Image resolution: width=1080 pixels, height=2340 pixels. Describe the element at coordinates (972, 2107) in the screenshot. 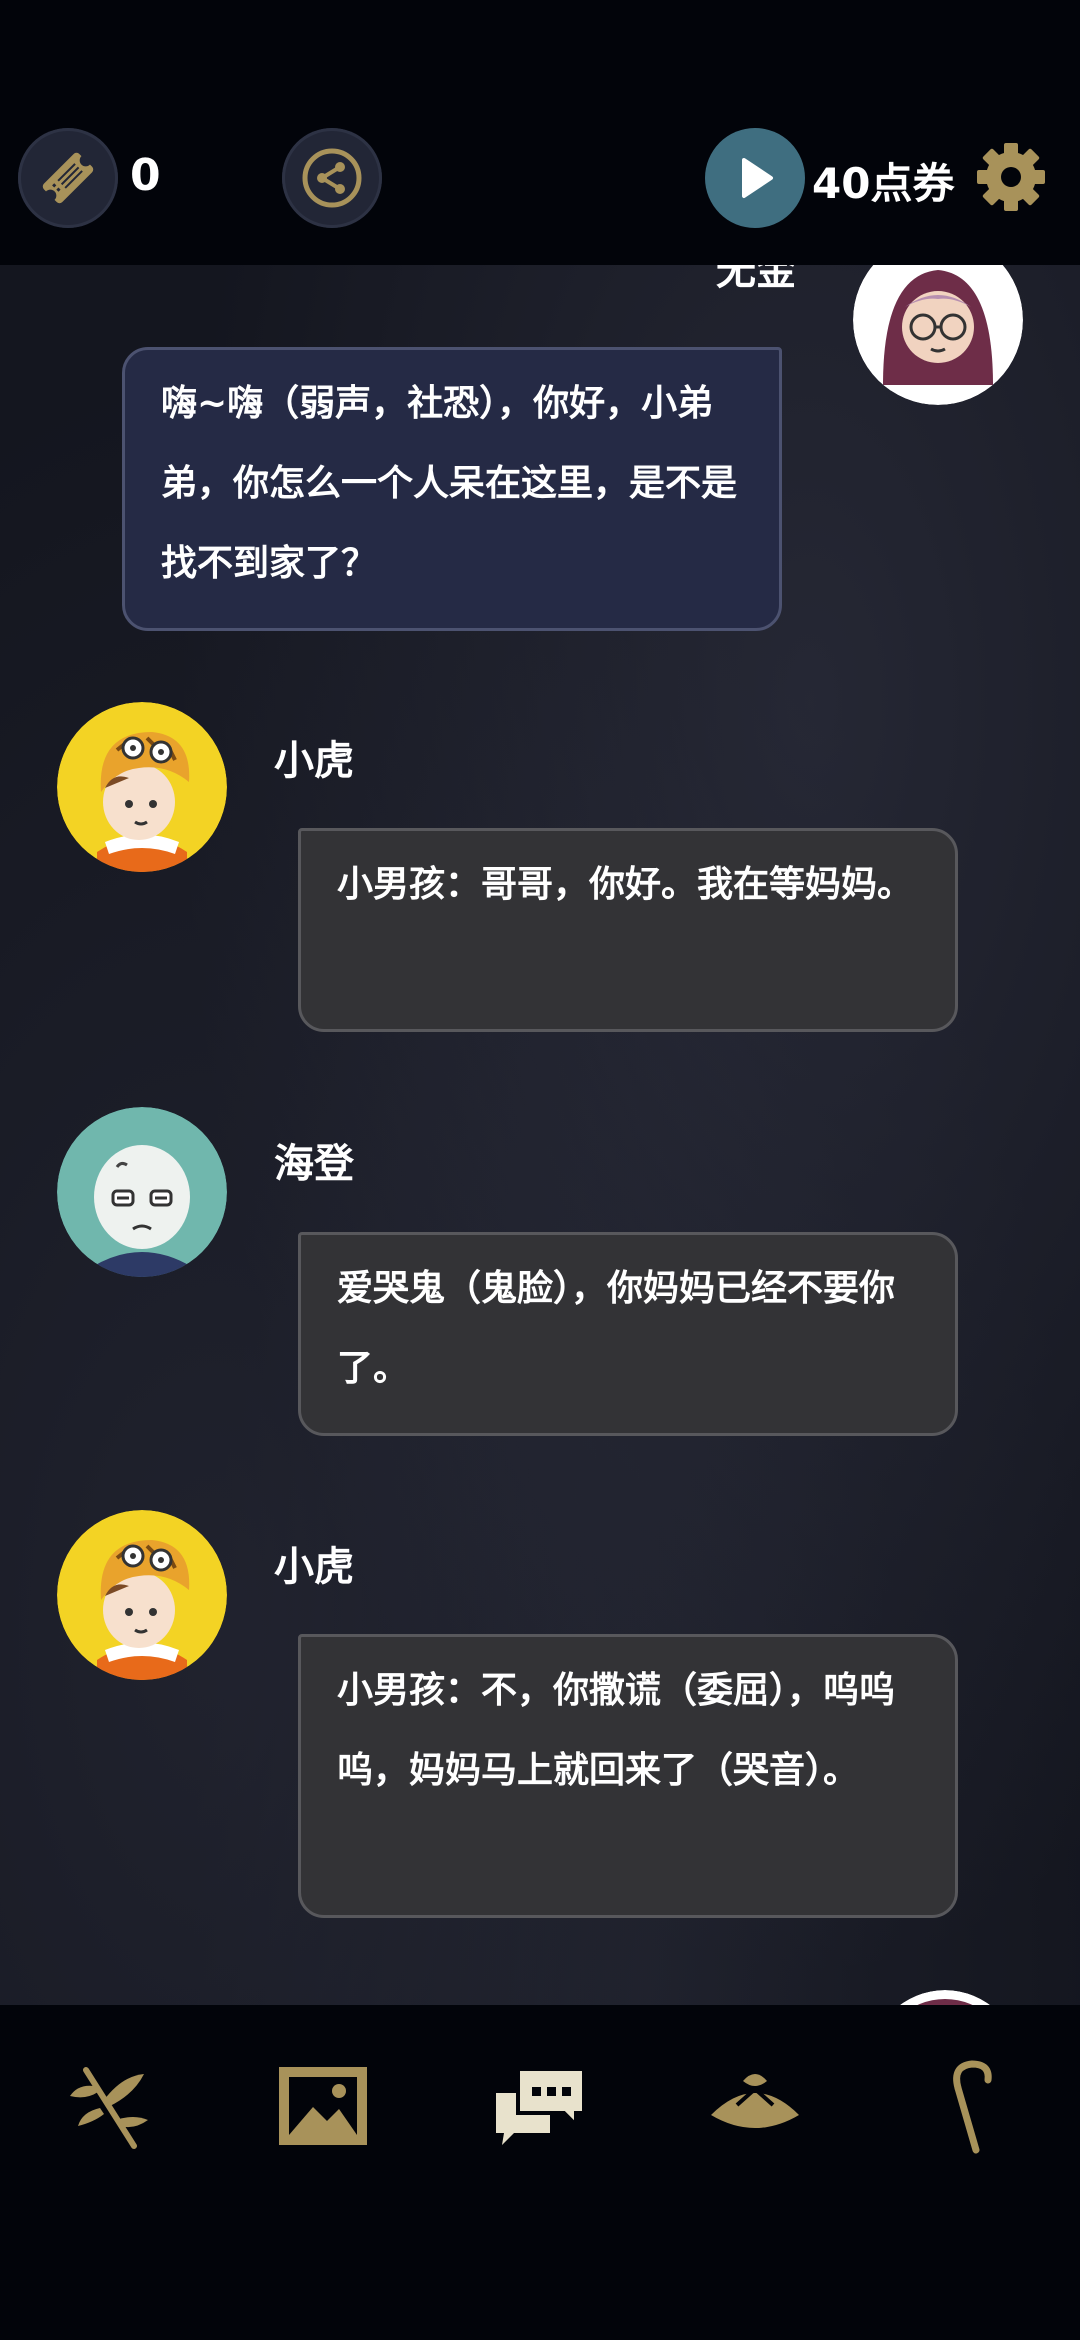

I see `cane-icon` at that location.